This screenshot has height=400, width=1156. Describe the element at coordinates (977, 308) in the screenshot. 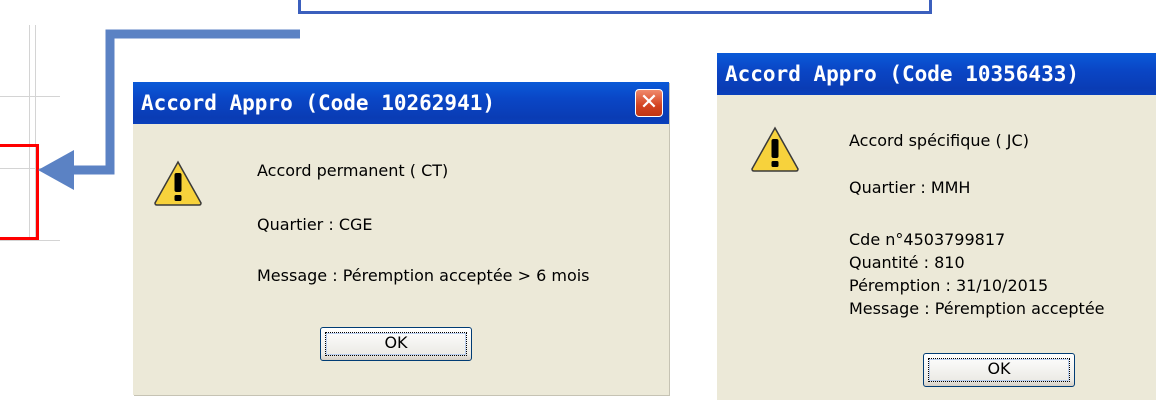

I see `message-line: Message : Péremption acceptée` at that location.